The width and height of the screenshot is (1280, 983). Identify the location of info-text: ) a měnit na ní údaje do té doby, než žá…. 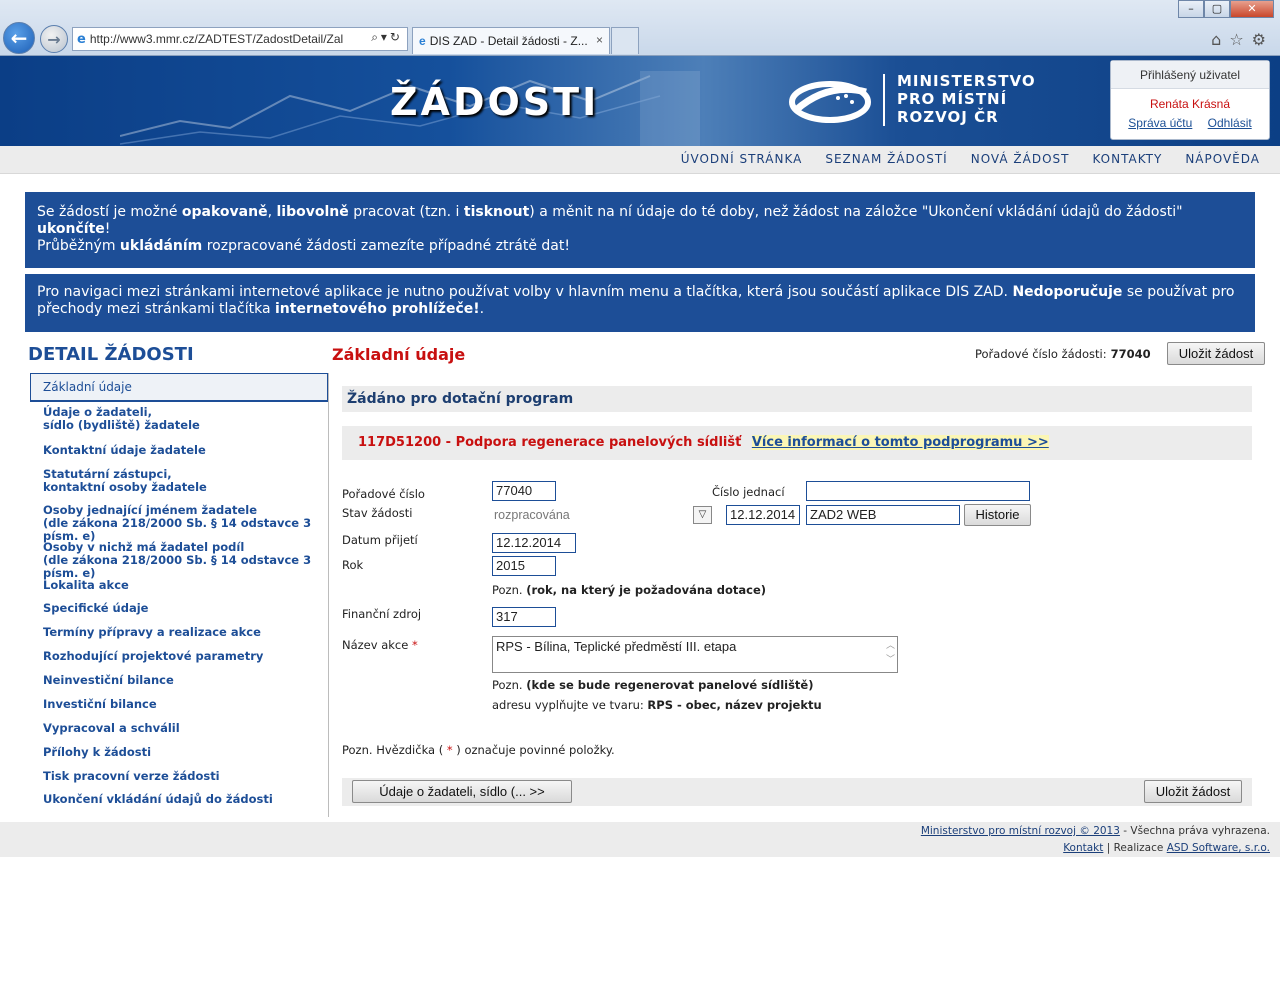
(856, 212).